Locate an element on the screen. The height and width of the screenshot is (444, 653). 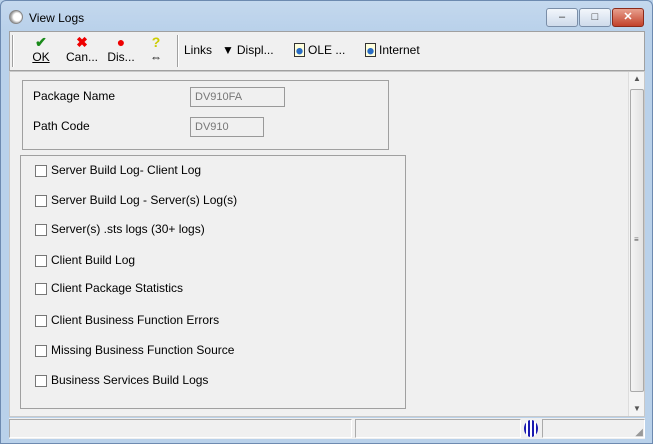
scroll-up-icon: ▲ is located at coordinates (637, 78).